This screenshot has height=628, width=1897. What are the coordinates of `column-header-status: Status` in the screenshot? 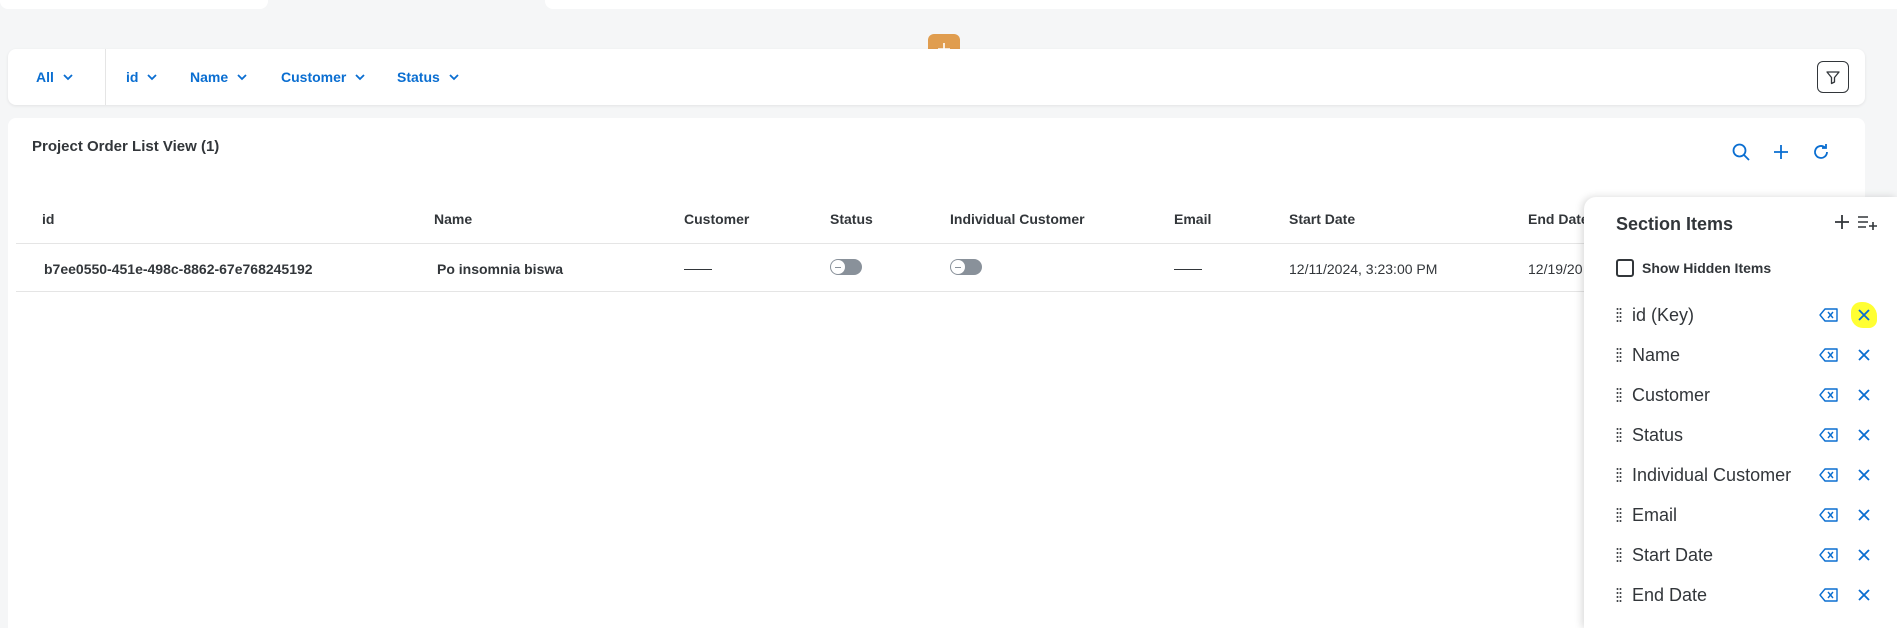 It's located at (851, 219).